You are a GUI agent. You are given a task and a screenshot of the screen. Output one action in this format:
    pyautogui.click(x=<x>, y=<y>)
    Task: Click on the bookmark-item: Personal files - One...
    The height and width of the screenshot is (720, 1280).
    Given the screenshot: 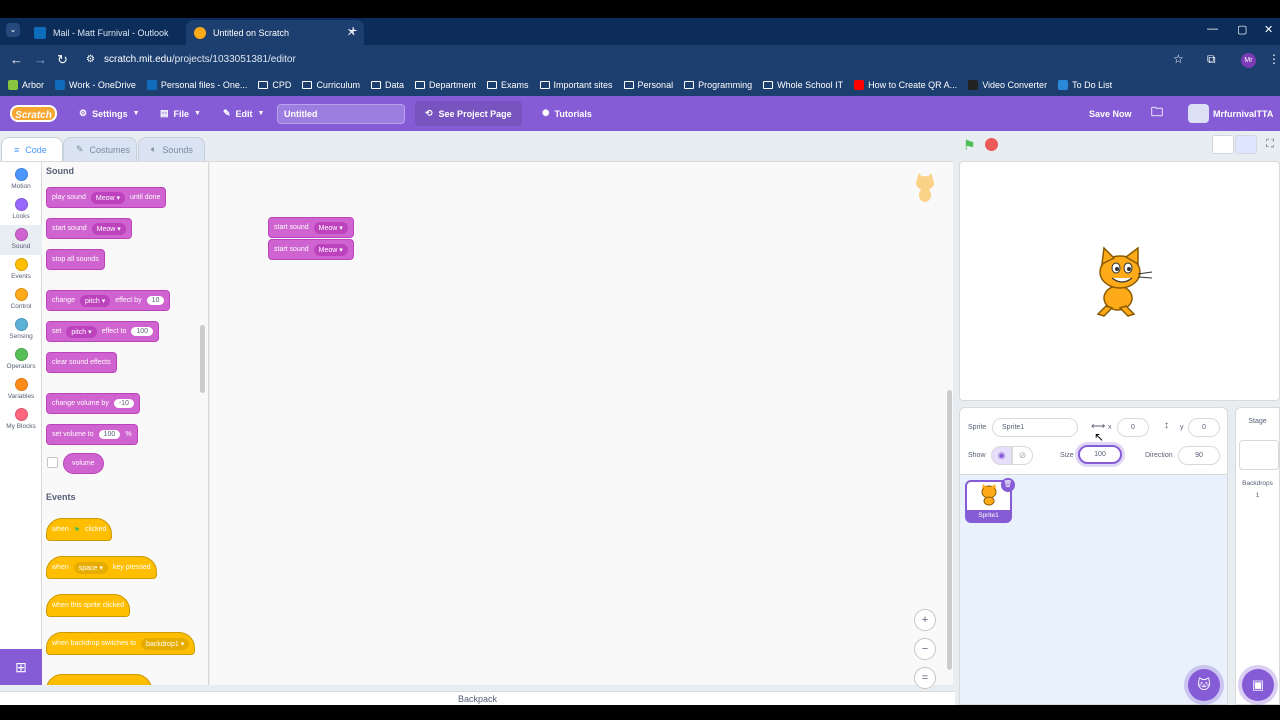 What is the action you would take?
    pyautogui.click(x=196, y=84)
    